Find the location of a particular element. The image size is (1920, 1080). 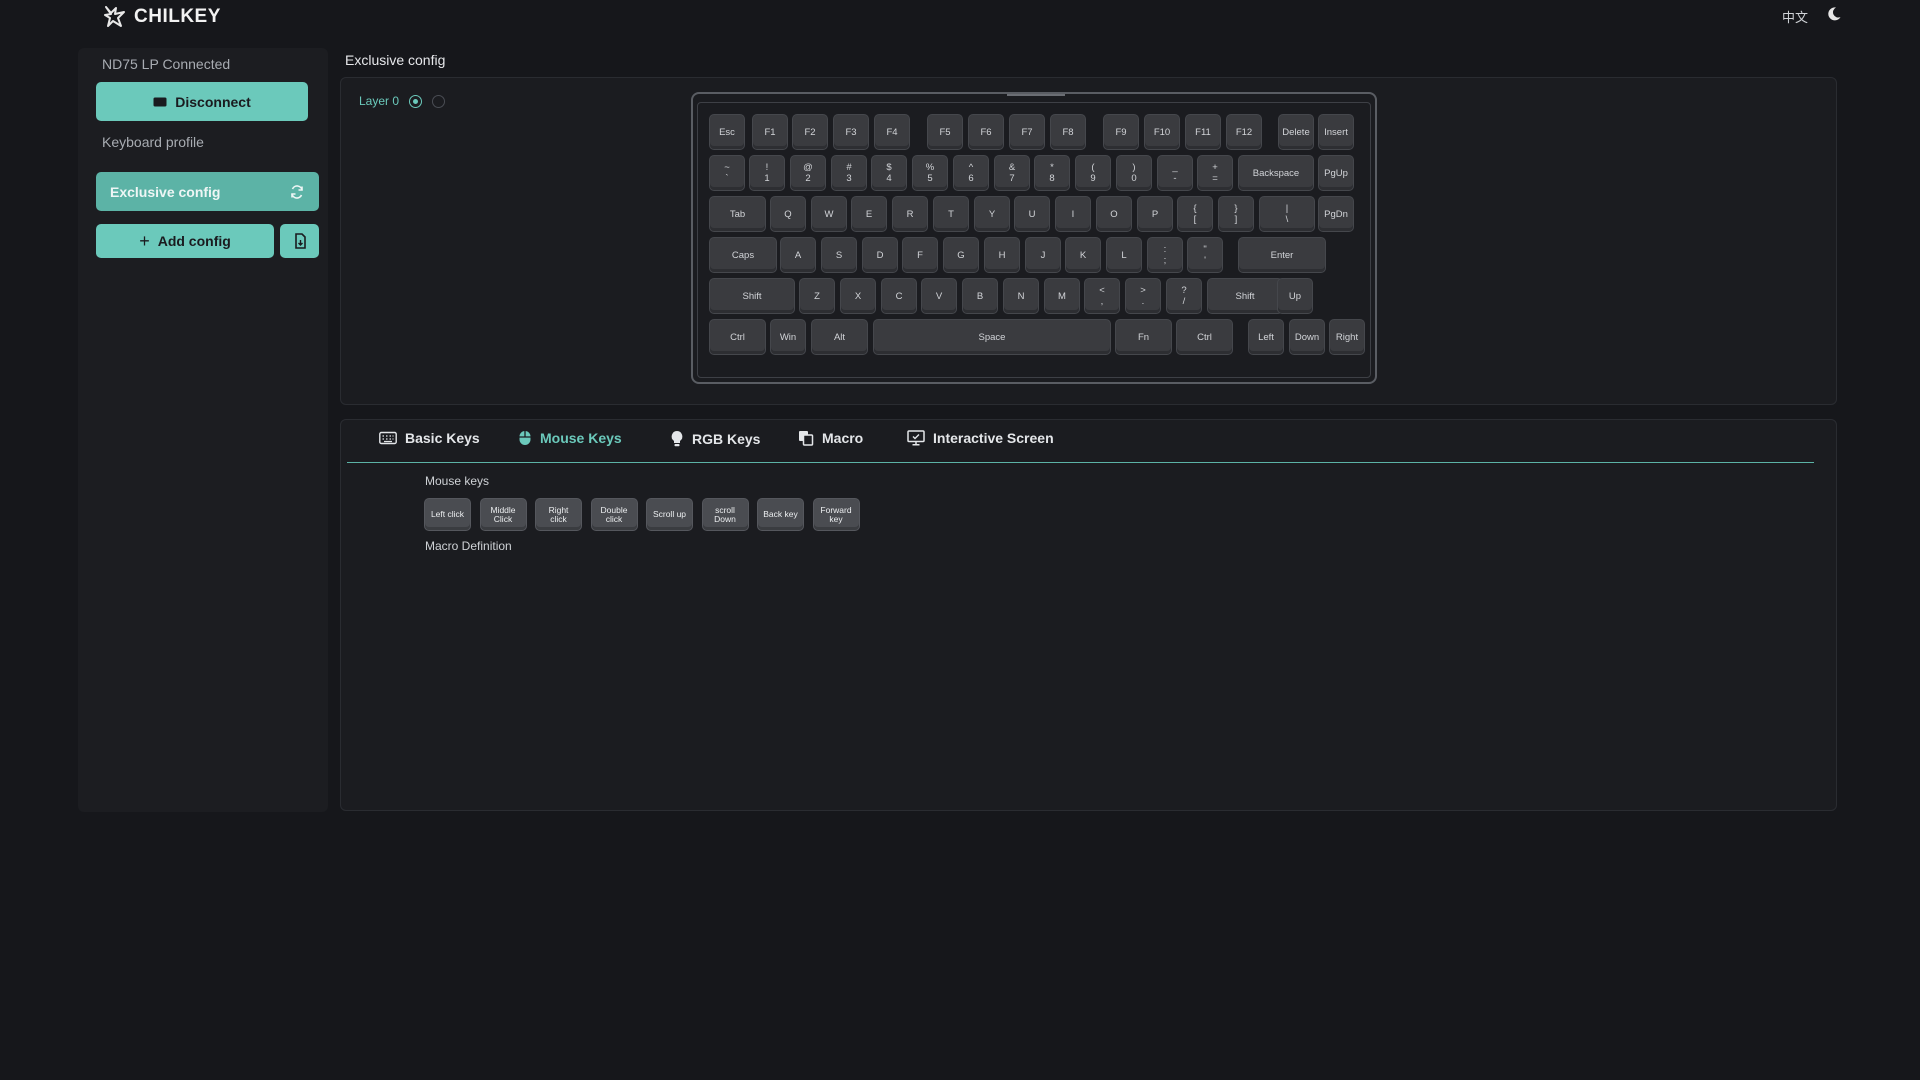

key: " ' is located at coordinates (1205, 255).